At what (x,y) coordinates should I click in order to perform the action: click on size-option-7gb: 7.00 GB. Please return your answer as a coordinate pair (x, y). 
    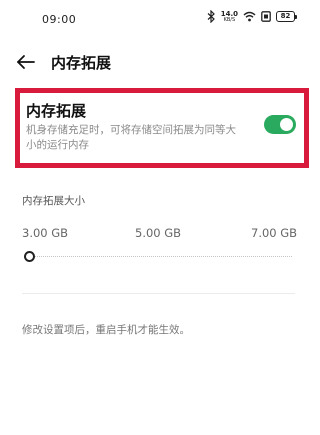
    Looking at the image, I should click on (274, 233).